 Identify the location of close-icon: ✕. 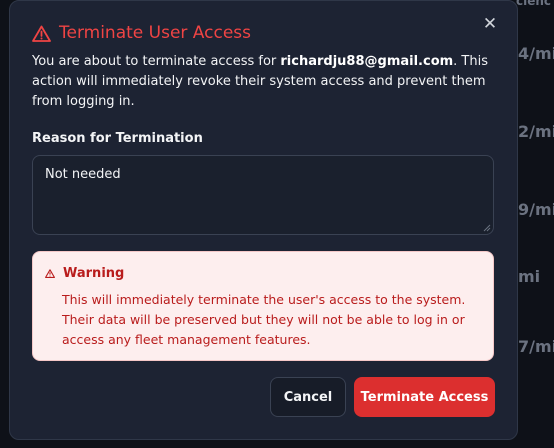
(490, 24).